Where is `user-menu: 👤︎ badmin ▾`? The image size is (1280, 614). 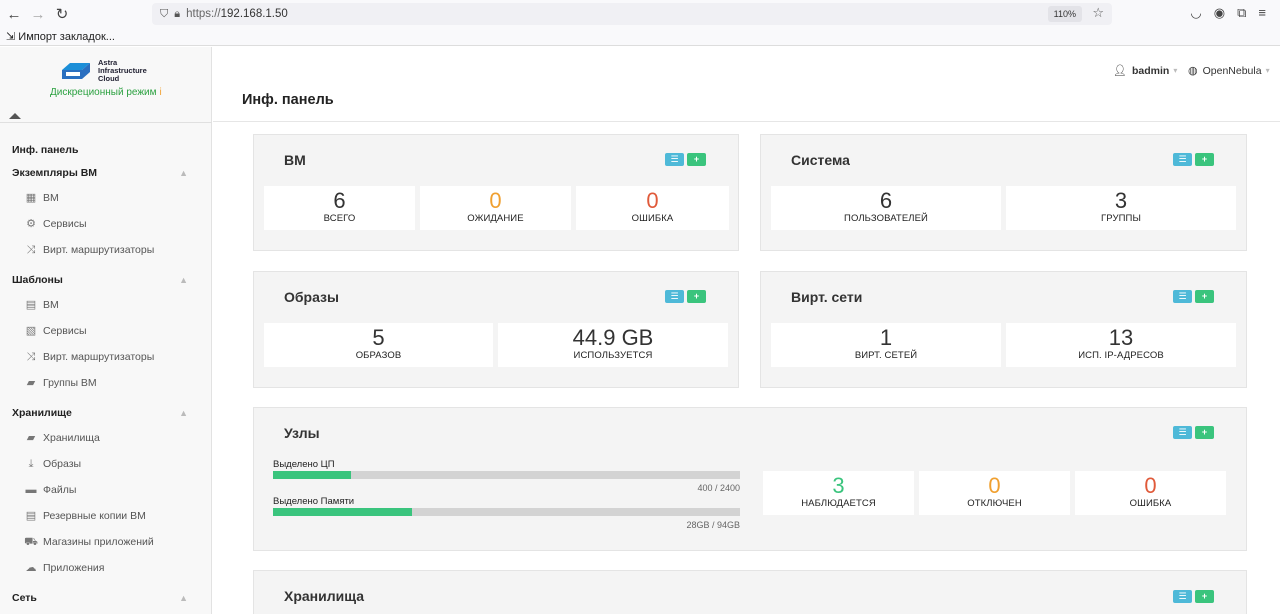 user-menu: 👤︎ badmin ▾ is located at coordinates (1145, 71).